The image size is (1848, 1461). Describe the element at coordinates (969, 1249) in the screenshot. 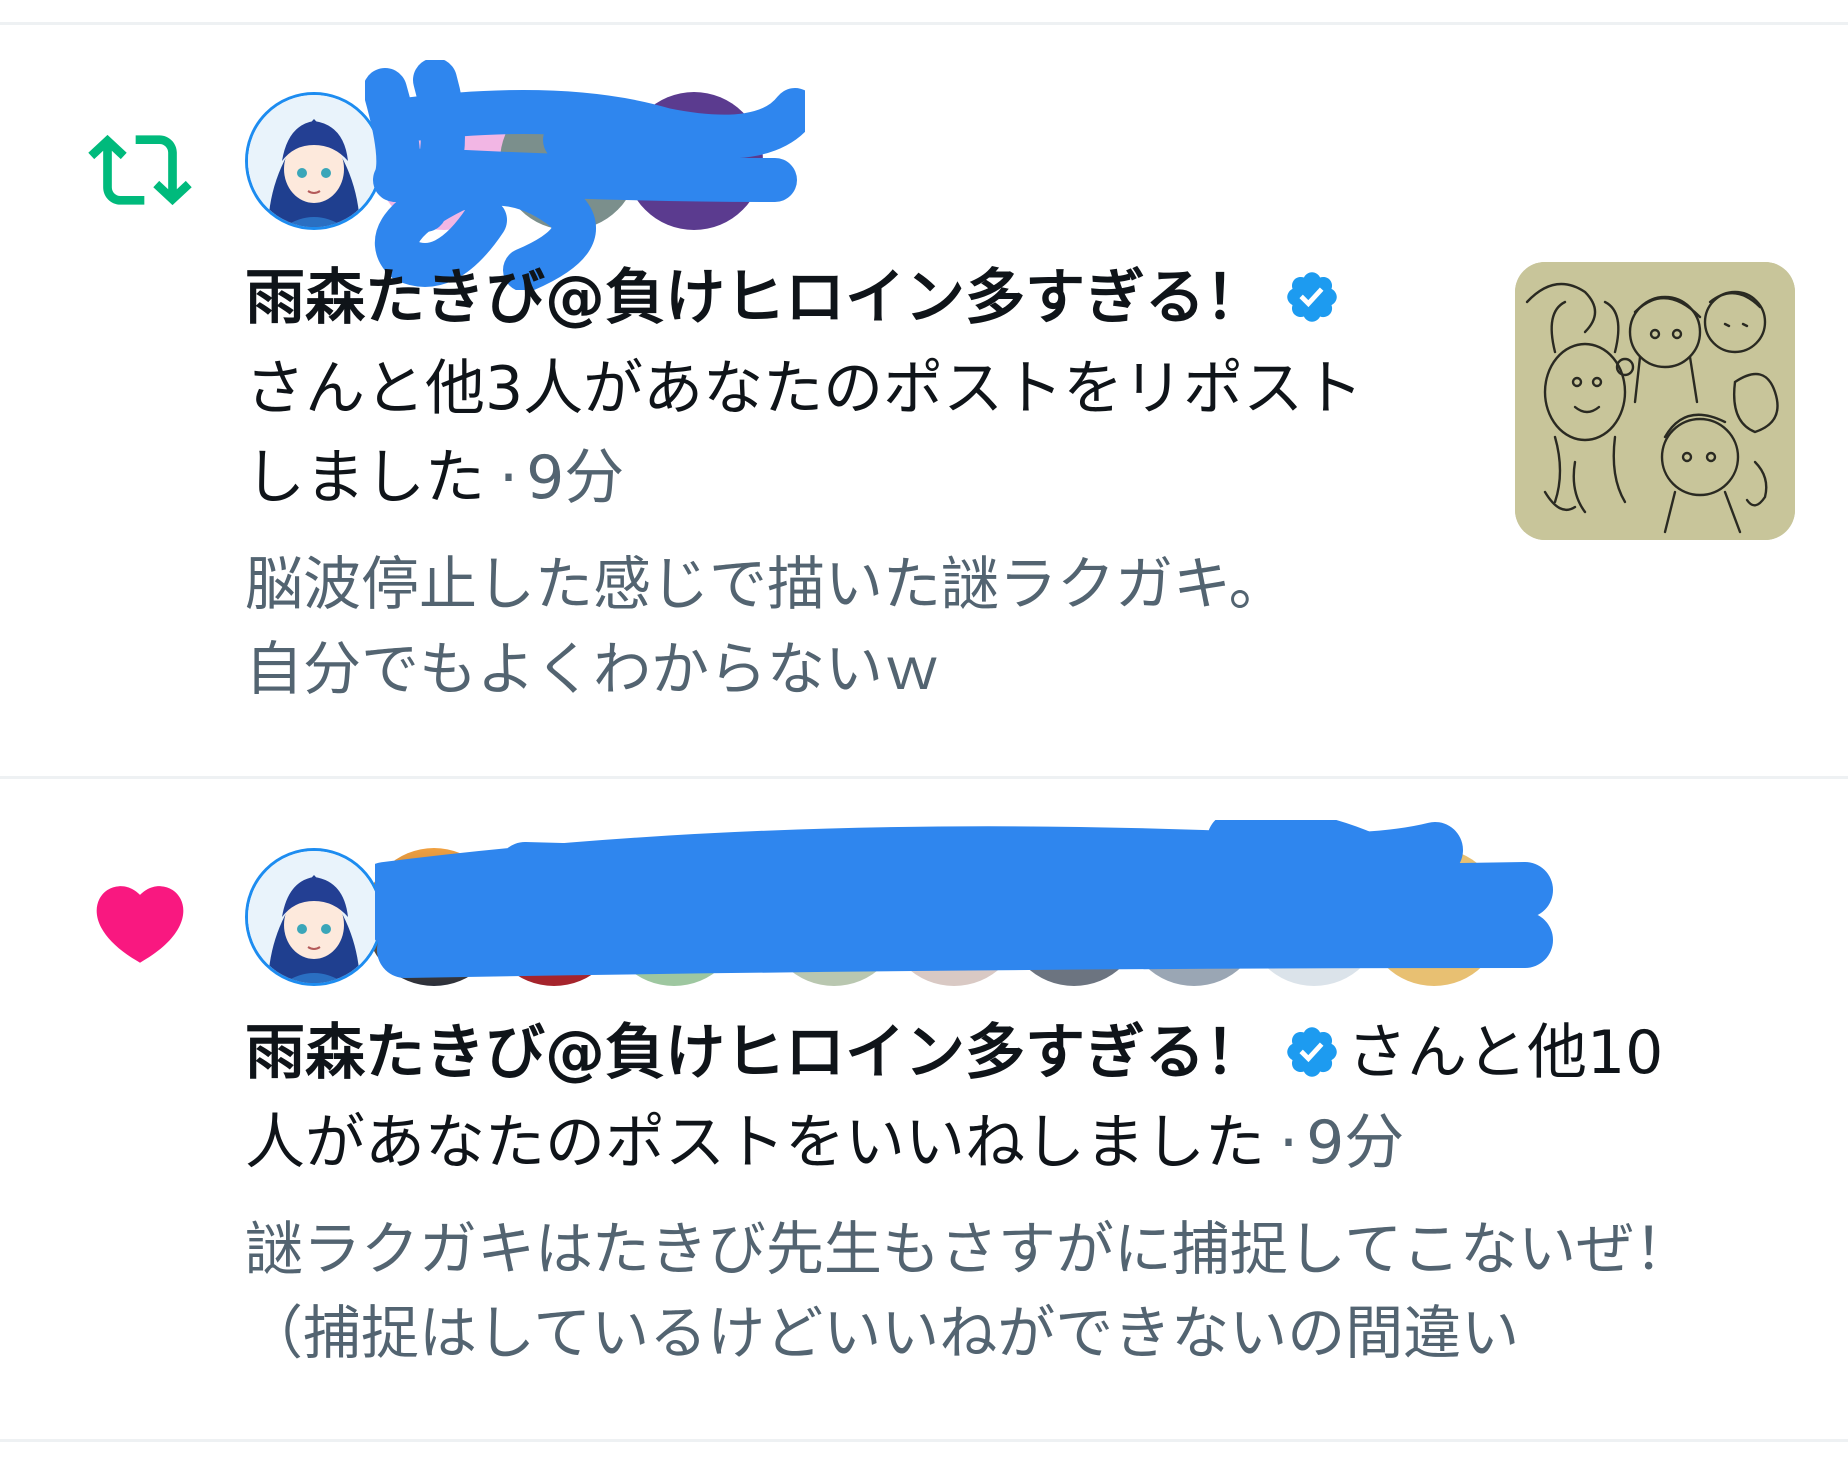

I see `post-snippet-line: 謎ラクガキはたきび先生もさすがに捕捉してこないぜ！` at that location.